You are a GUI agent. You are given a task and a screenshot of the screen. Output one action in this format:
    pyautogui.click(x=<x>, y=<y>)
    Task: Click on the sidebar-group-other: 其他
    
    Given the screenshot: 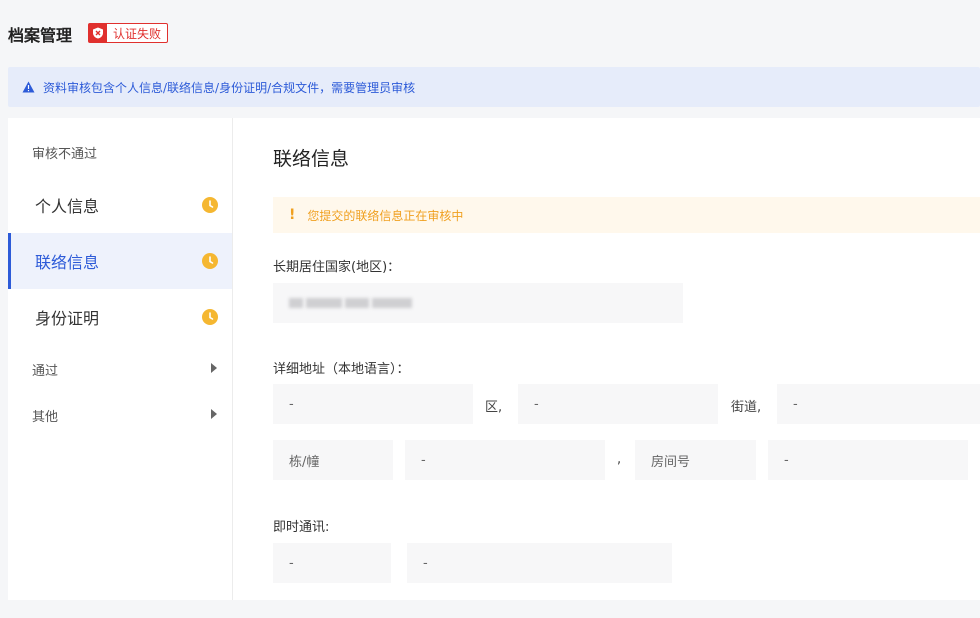 What is the action you would take?
    pyautogui.click(x=45, y=415)
    